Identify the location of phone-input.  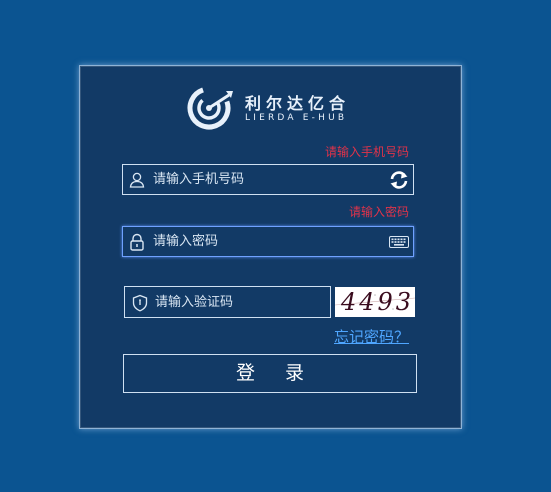
(263, 179).